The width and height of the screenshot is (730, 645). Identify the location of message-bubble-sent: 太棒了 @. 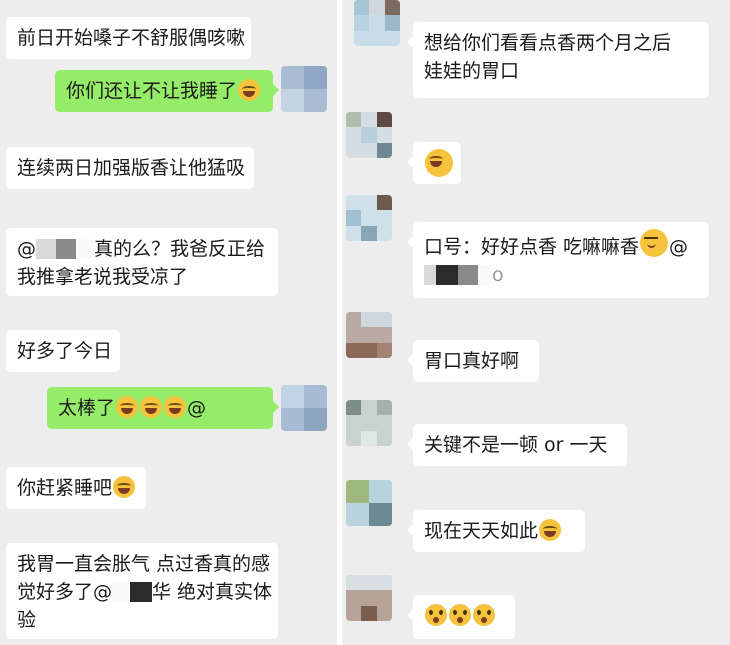
(163, 408).